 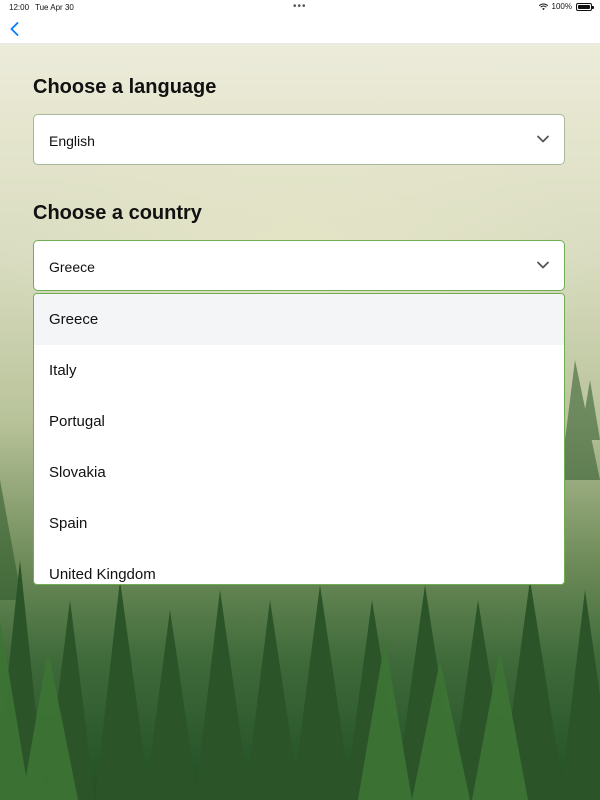 I want to click on dropdown-option-italy: Italy, so click(x=299, y=370).